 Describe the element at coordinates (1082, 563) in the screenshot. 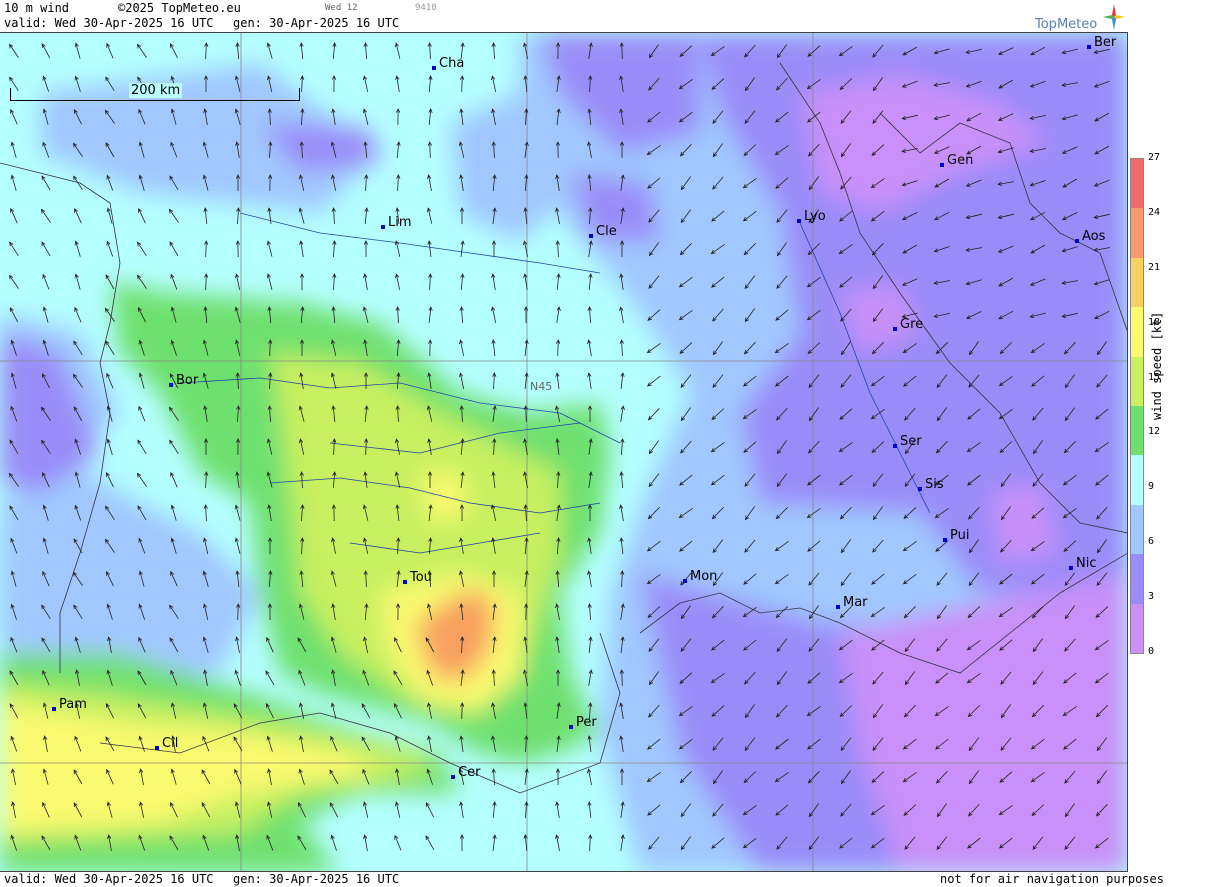

I see `city-label: Nic` at that location.